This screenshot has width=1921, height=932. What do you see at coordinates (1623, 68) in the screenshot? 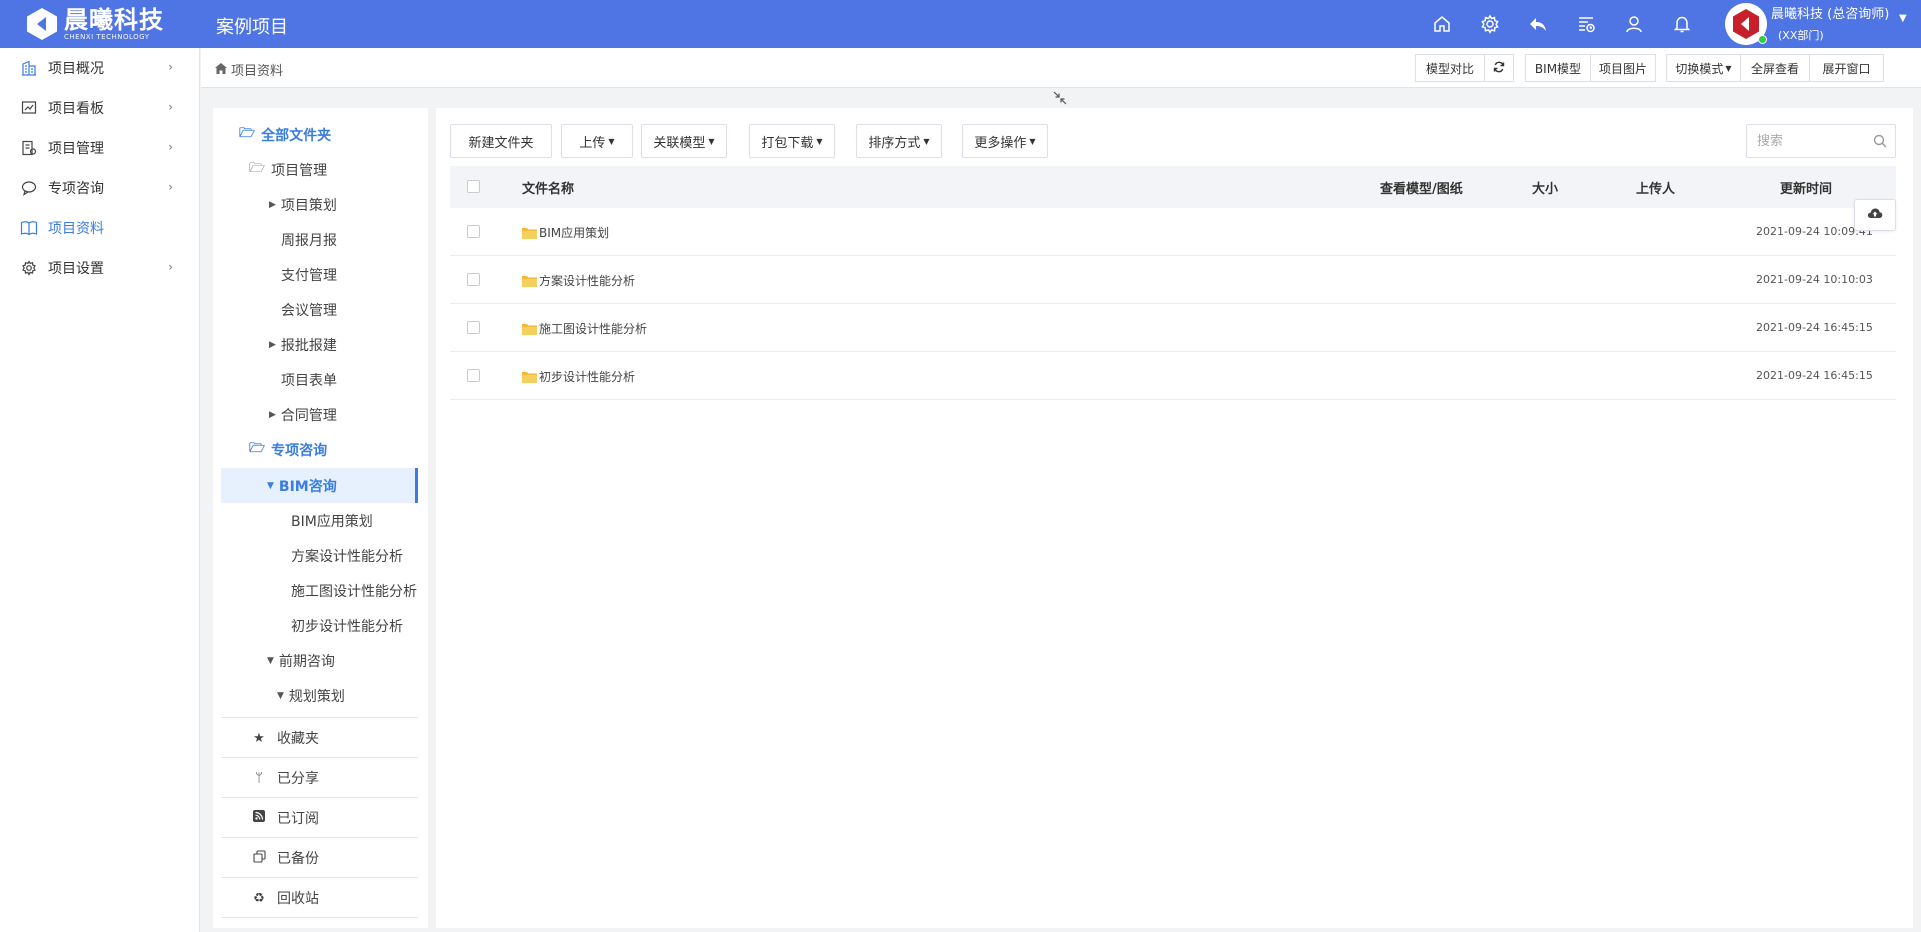
I see `project-images-button: 项目图片` at bounding box center [1623, 68].